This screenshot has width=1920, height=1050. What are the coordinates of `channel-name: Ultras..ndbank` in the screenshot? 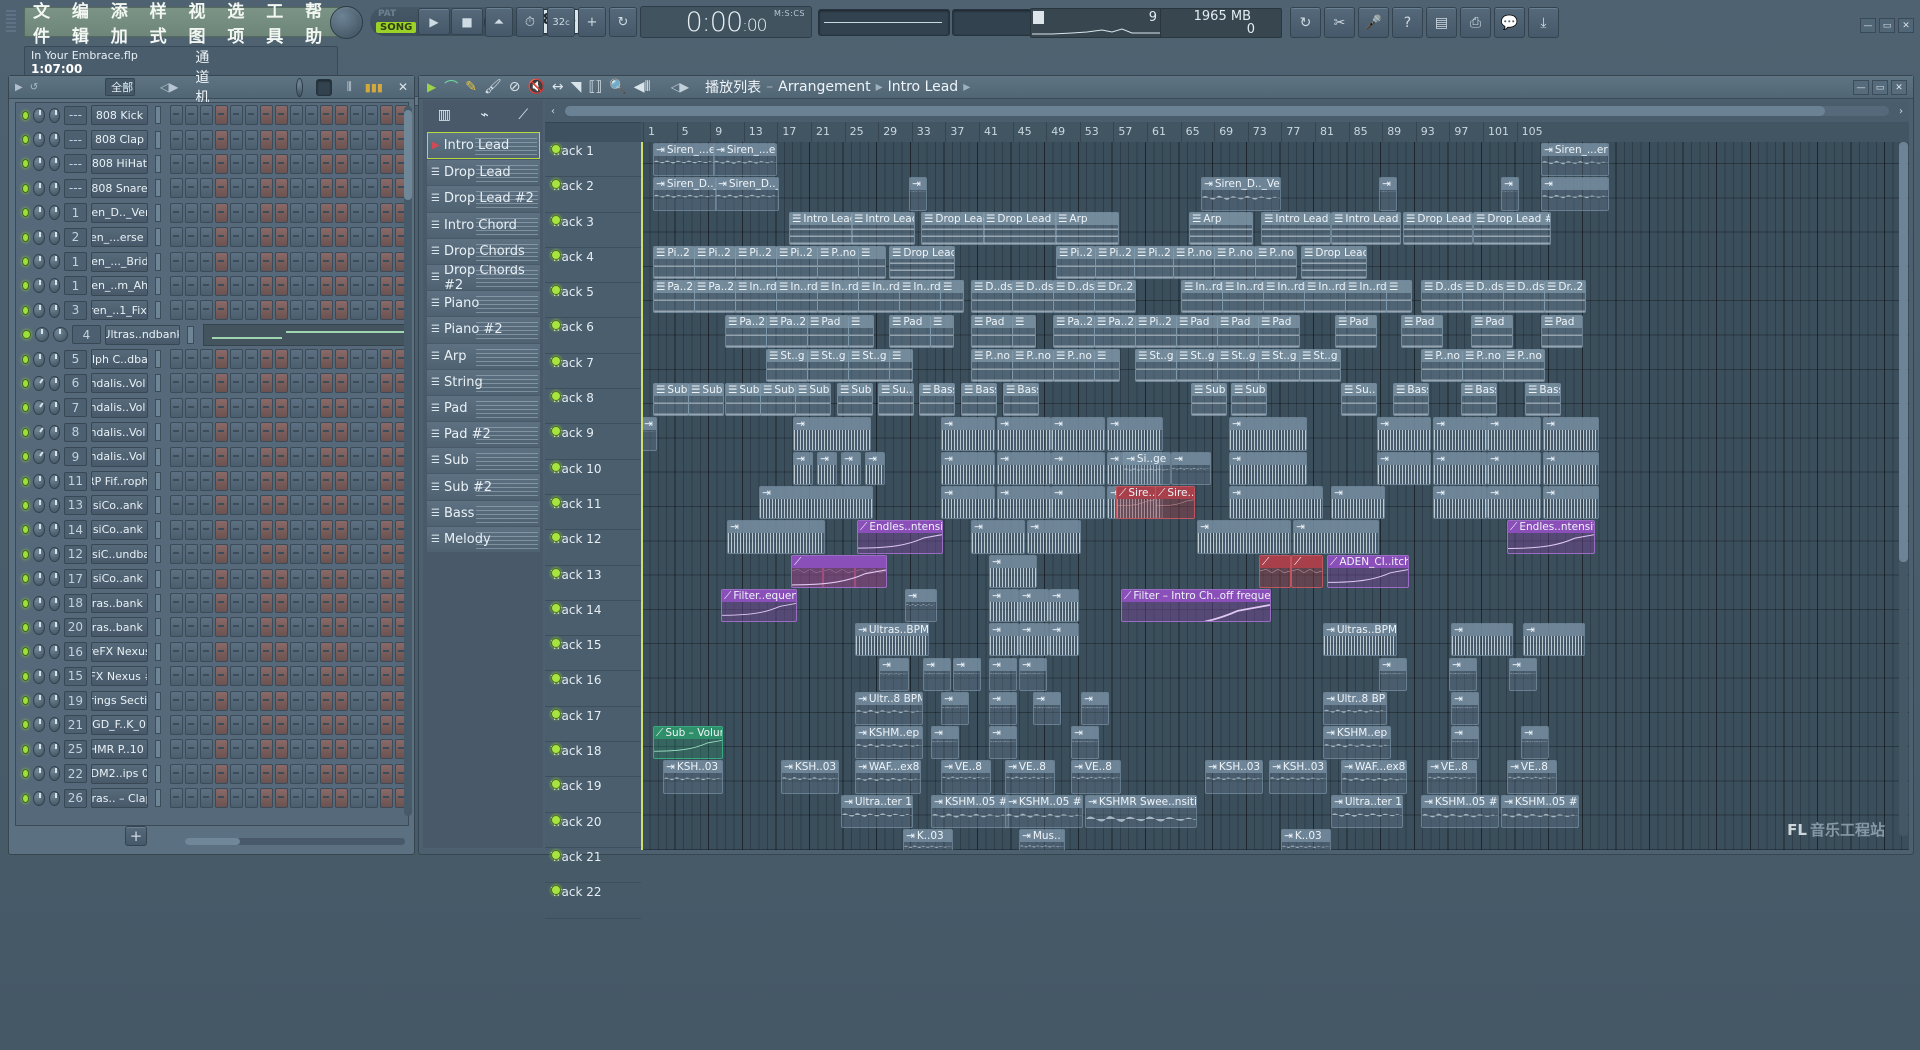 It's located at (142, 334).